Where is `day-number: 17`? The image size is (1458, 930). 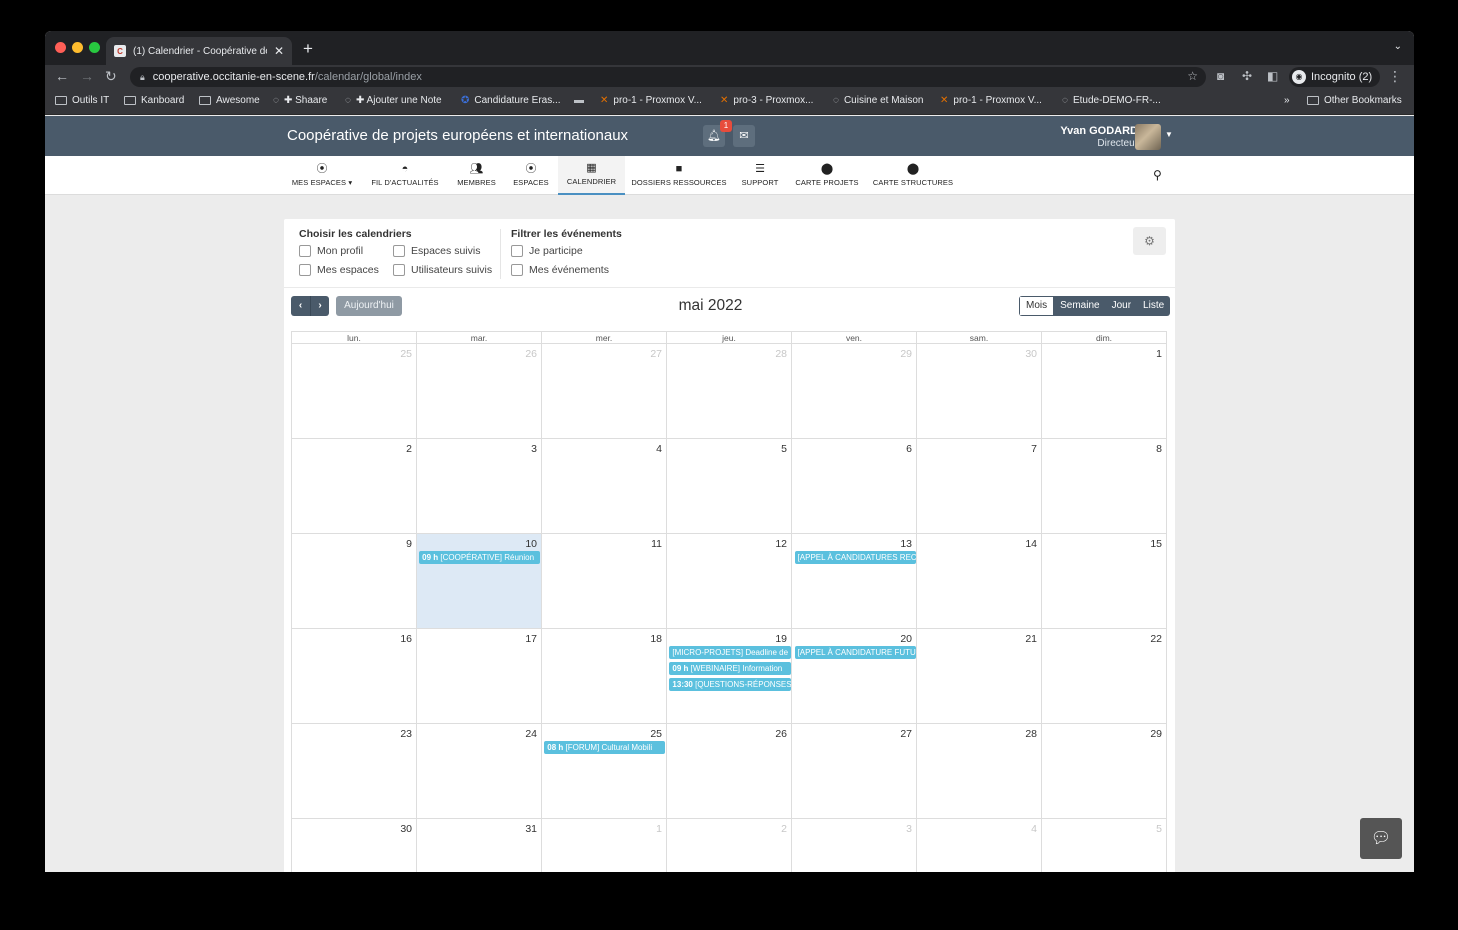 day-number: 17 is located at coordinates (531, 639).